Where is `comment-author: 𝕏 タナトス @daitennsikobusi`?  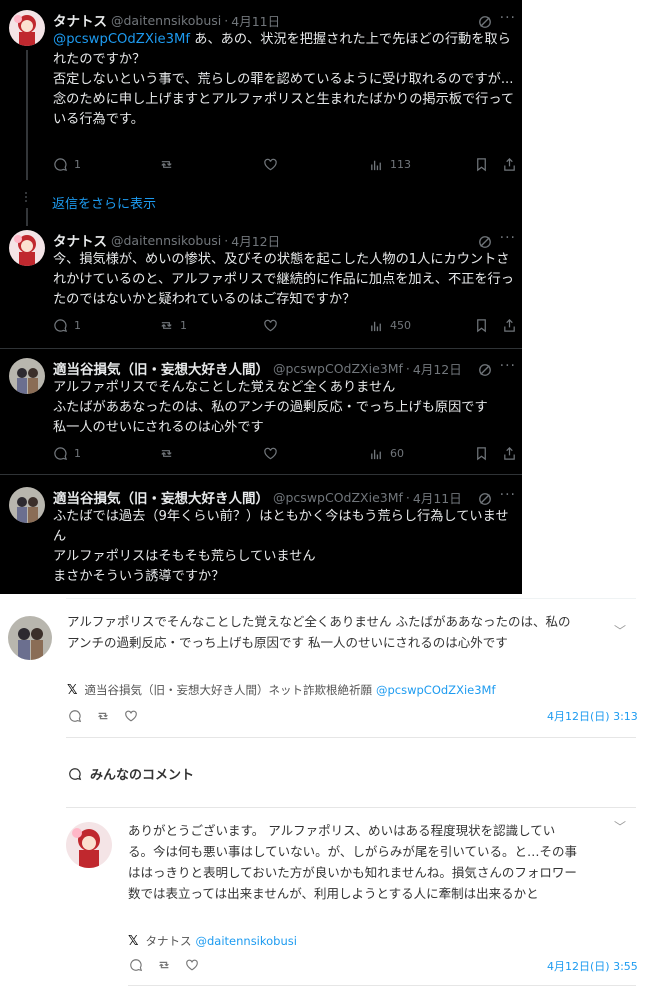
comment-author: 𝕏 タナトス @daitennsikobusi is located at coordinates (212, 941).